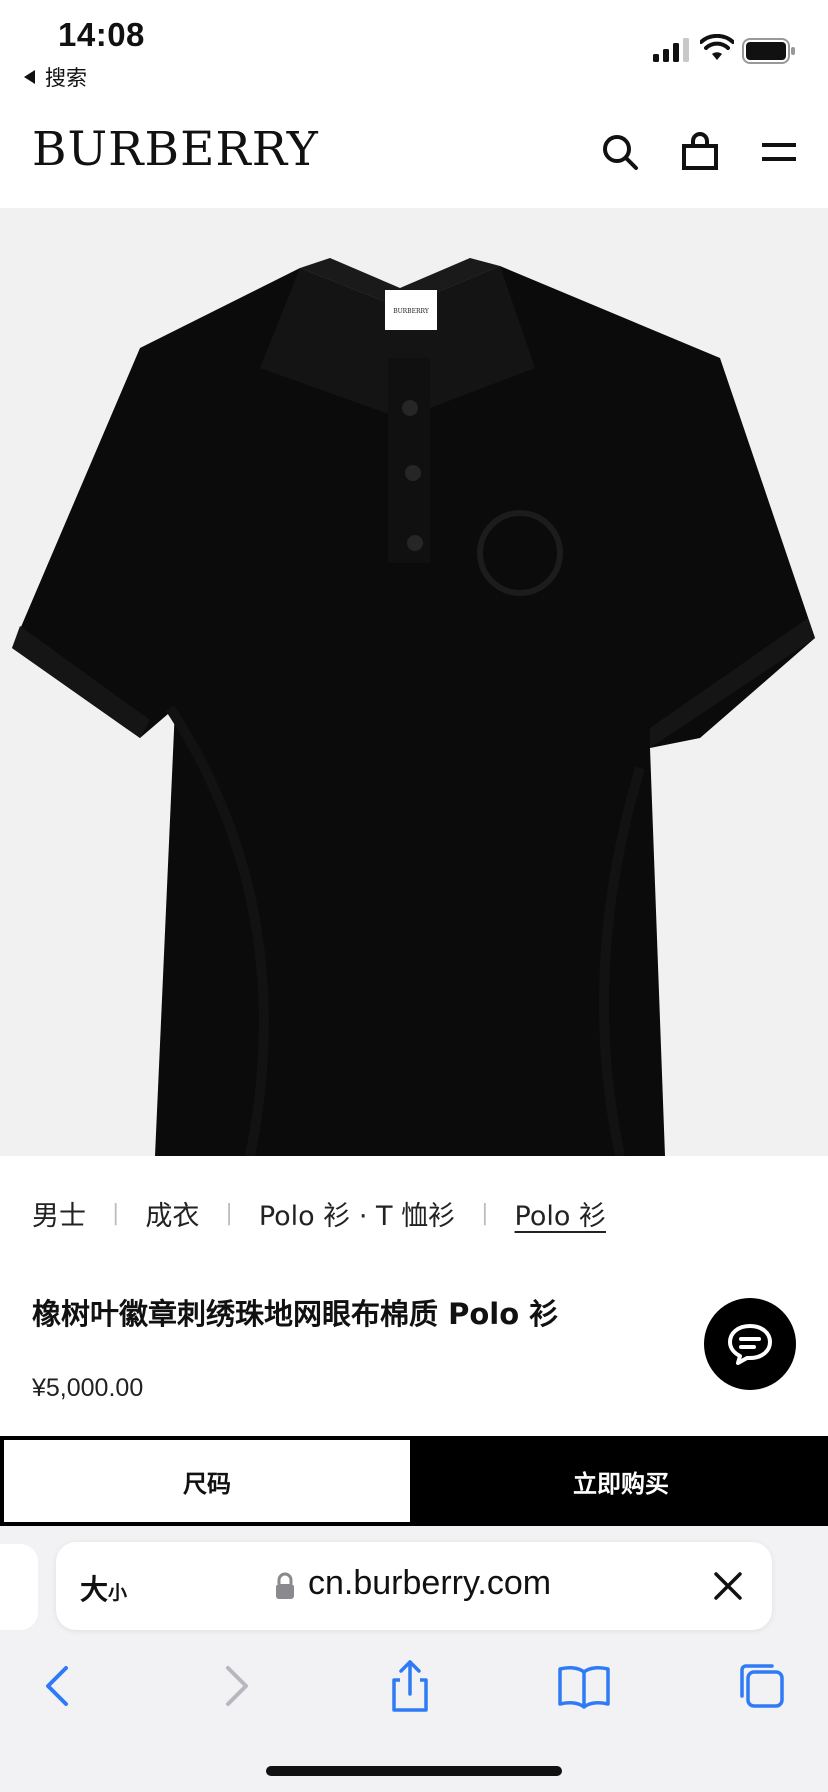  What do you see at coordinates (560, 1213) in the screenshot?
I see `breadcrumb-item-polo: Polo 衫` at bounding box center [560, 1213].